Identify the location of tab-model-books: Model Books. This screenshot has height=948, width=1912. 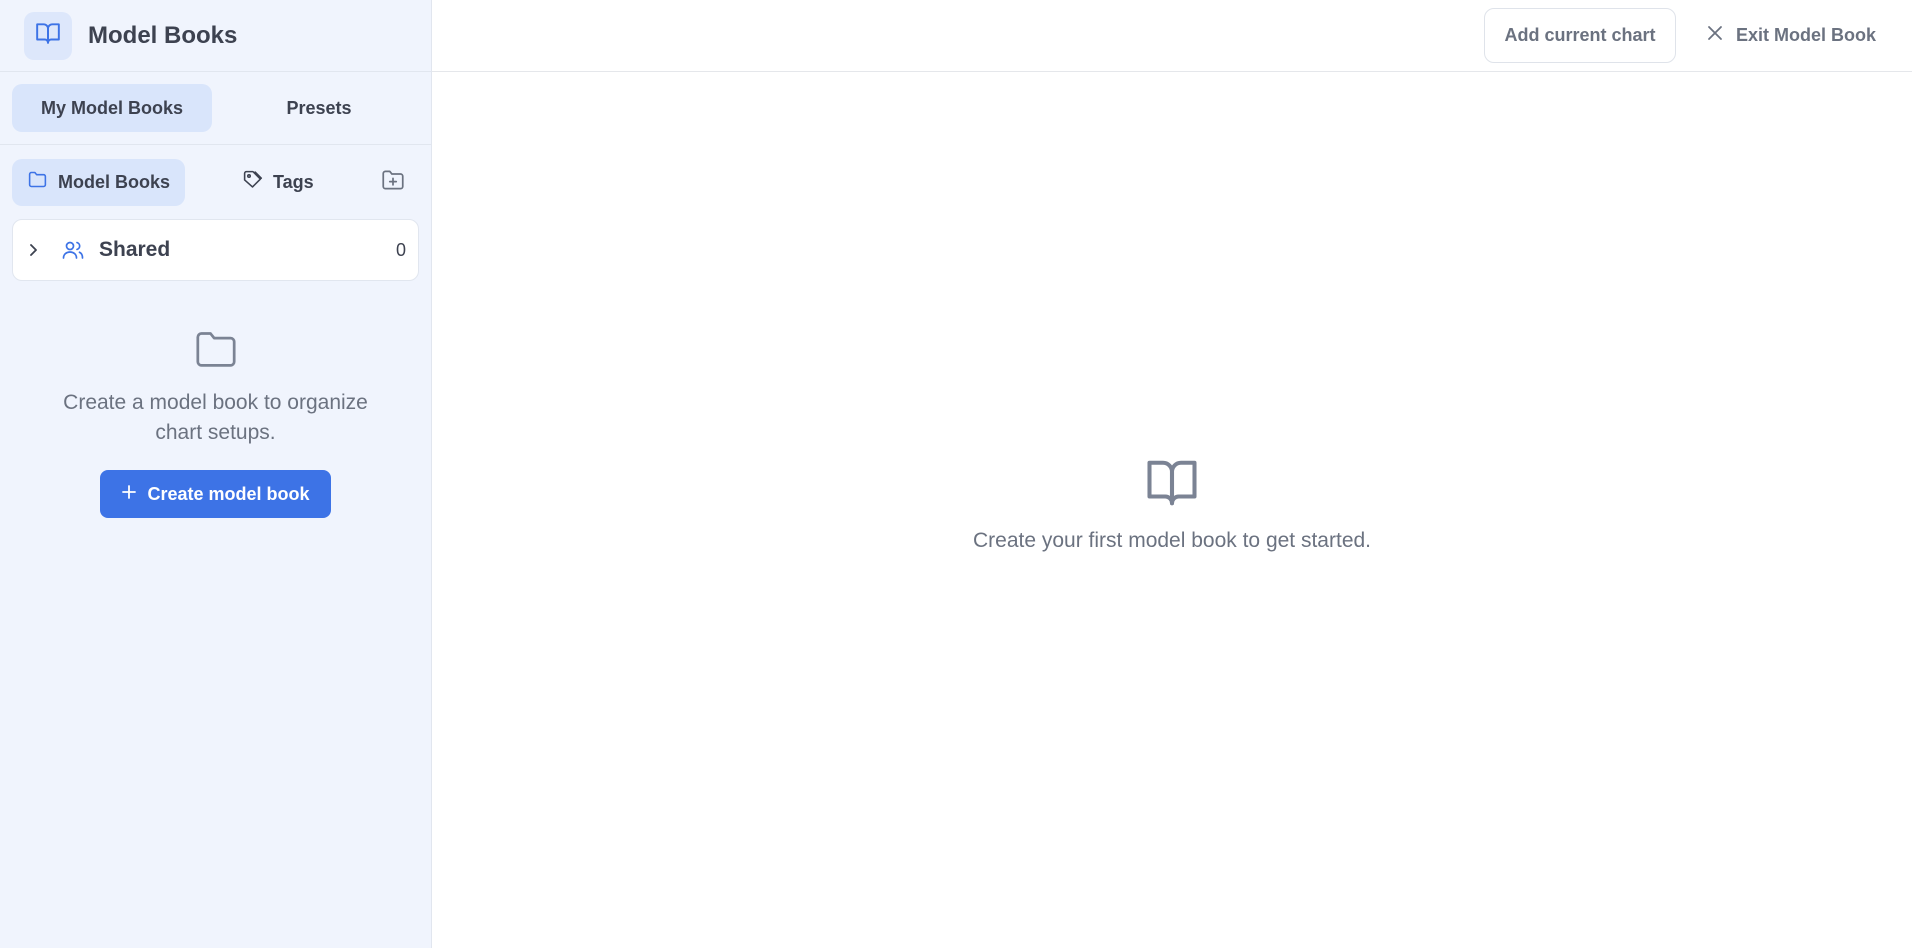
(98, 182).